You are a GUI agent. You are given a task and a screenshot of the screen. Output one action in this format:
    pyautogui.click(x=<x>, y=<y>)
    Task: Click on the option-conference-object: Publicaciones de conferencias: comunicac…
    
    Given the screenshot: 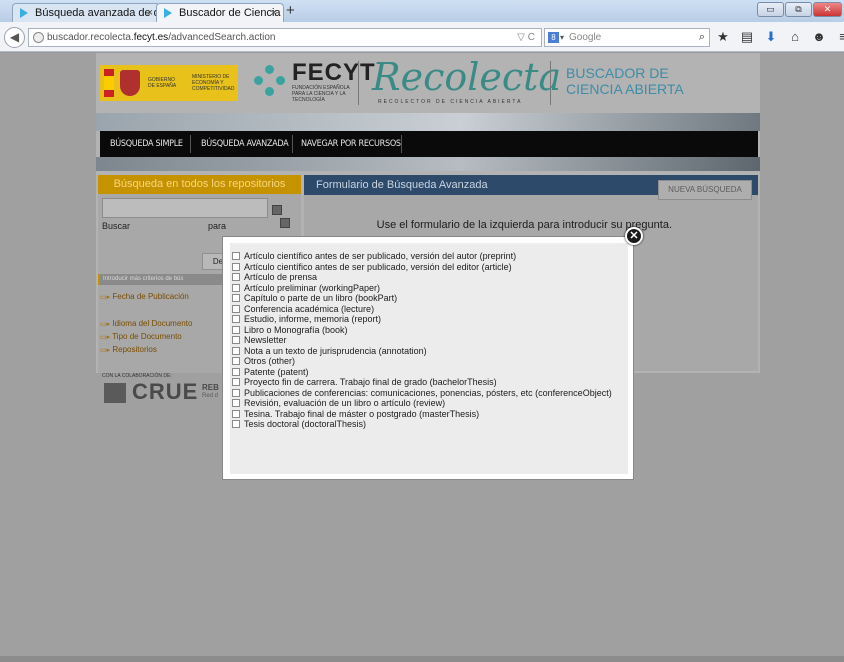 What is the action you would take?
    pyautogui.click(x=429, y=393)
    